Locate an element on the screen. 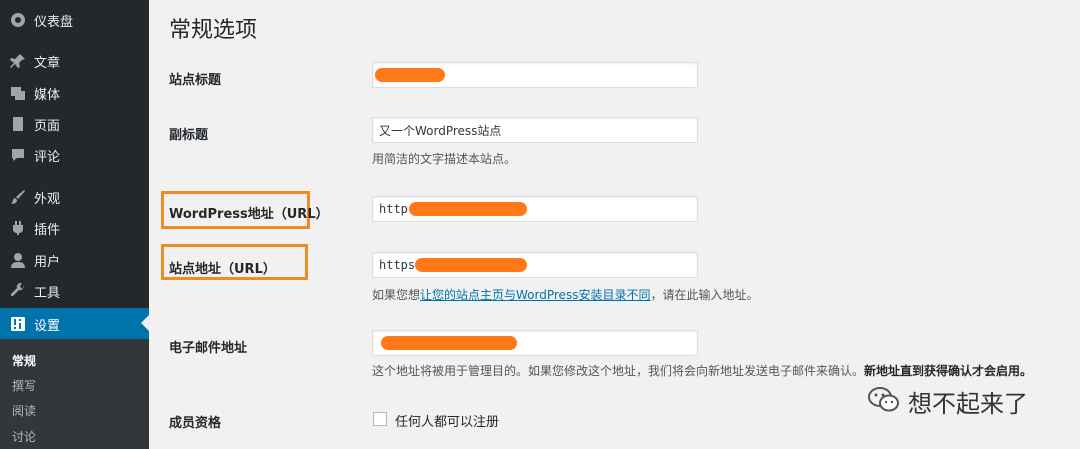  page-title: 常规选项 is located at coordinates (213, 30).